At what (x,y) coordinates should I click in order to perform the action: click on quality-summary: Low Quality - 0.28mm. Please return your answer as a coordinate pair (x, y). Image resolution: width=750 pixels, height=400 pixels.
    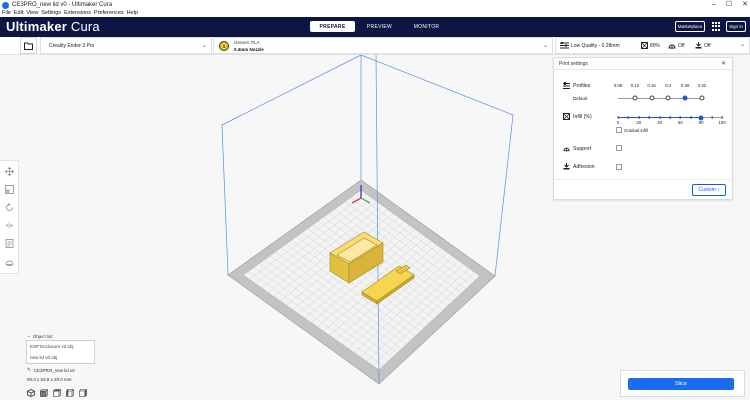
    Looking at the image, I should click on (590, 45).